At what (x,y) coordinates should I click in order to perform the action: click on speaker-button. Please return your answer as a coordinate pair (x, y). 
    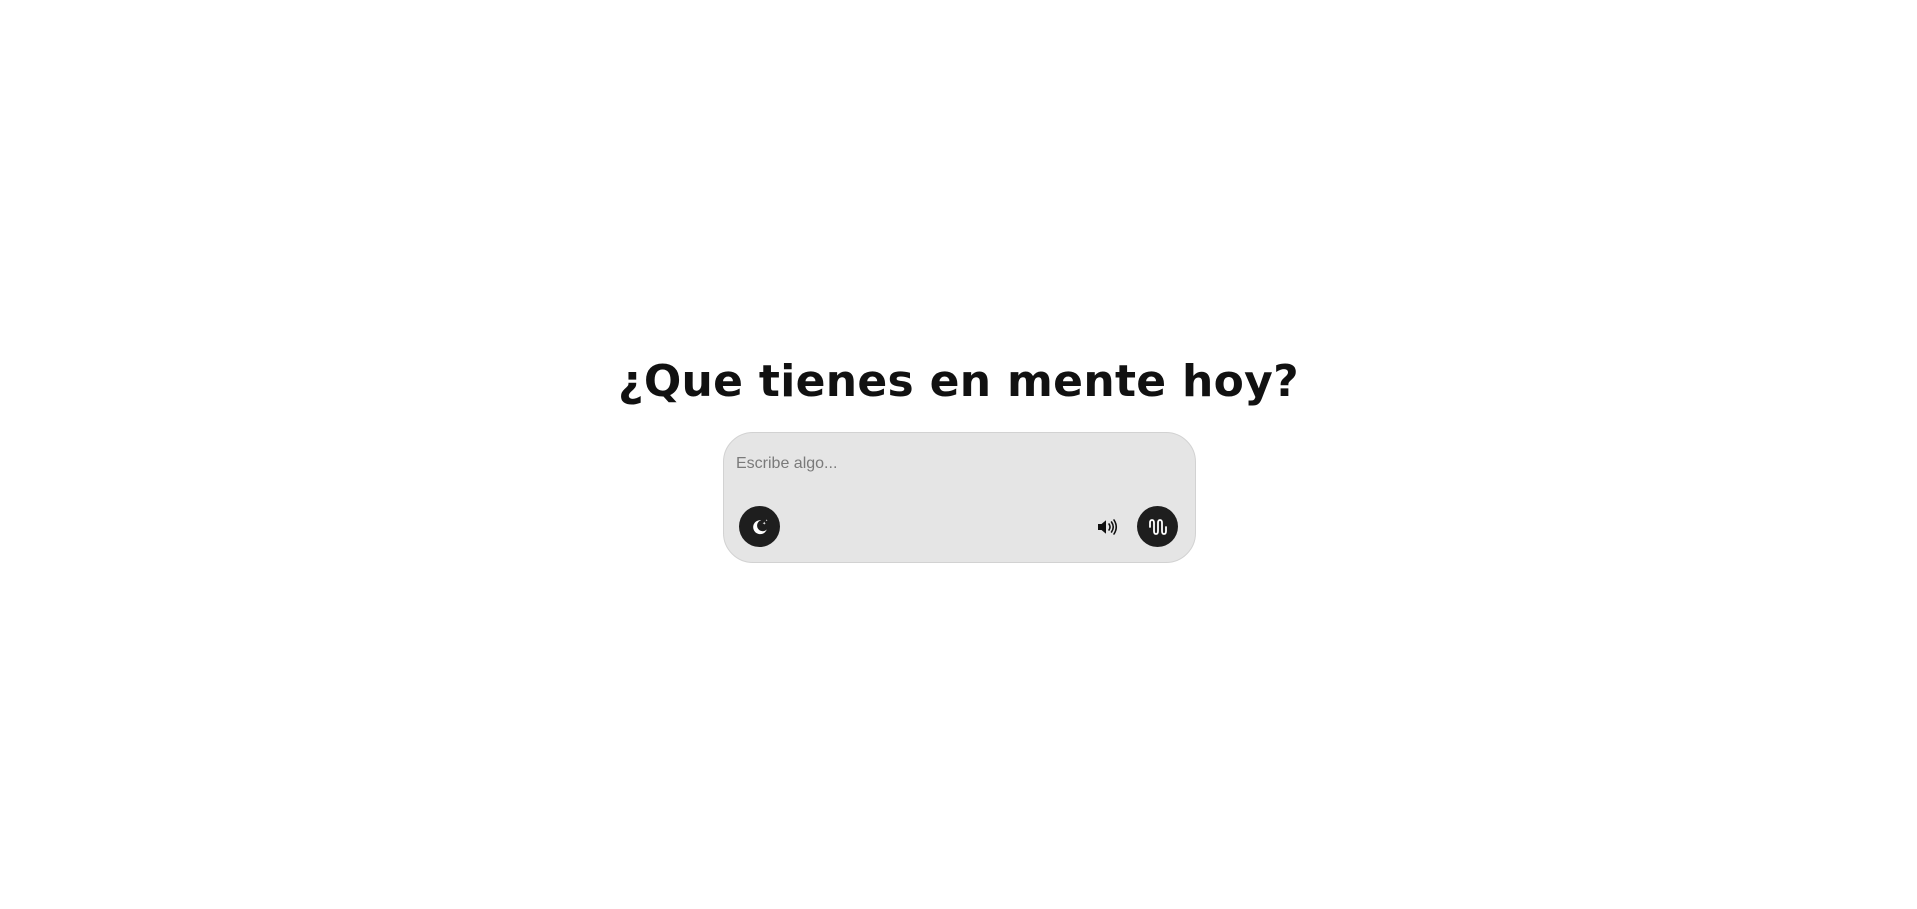
    Looking at the image, I should click on (1107, 527).